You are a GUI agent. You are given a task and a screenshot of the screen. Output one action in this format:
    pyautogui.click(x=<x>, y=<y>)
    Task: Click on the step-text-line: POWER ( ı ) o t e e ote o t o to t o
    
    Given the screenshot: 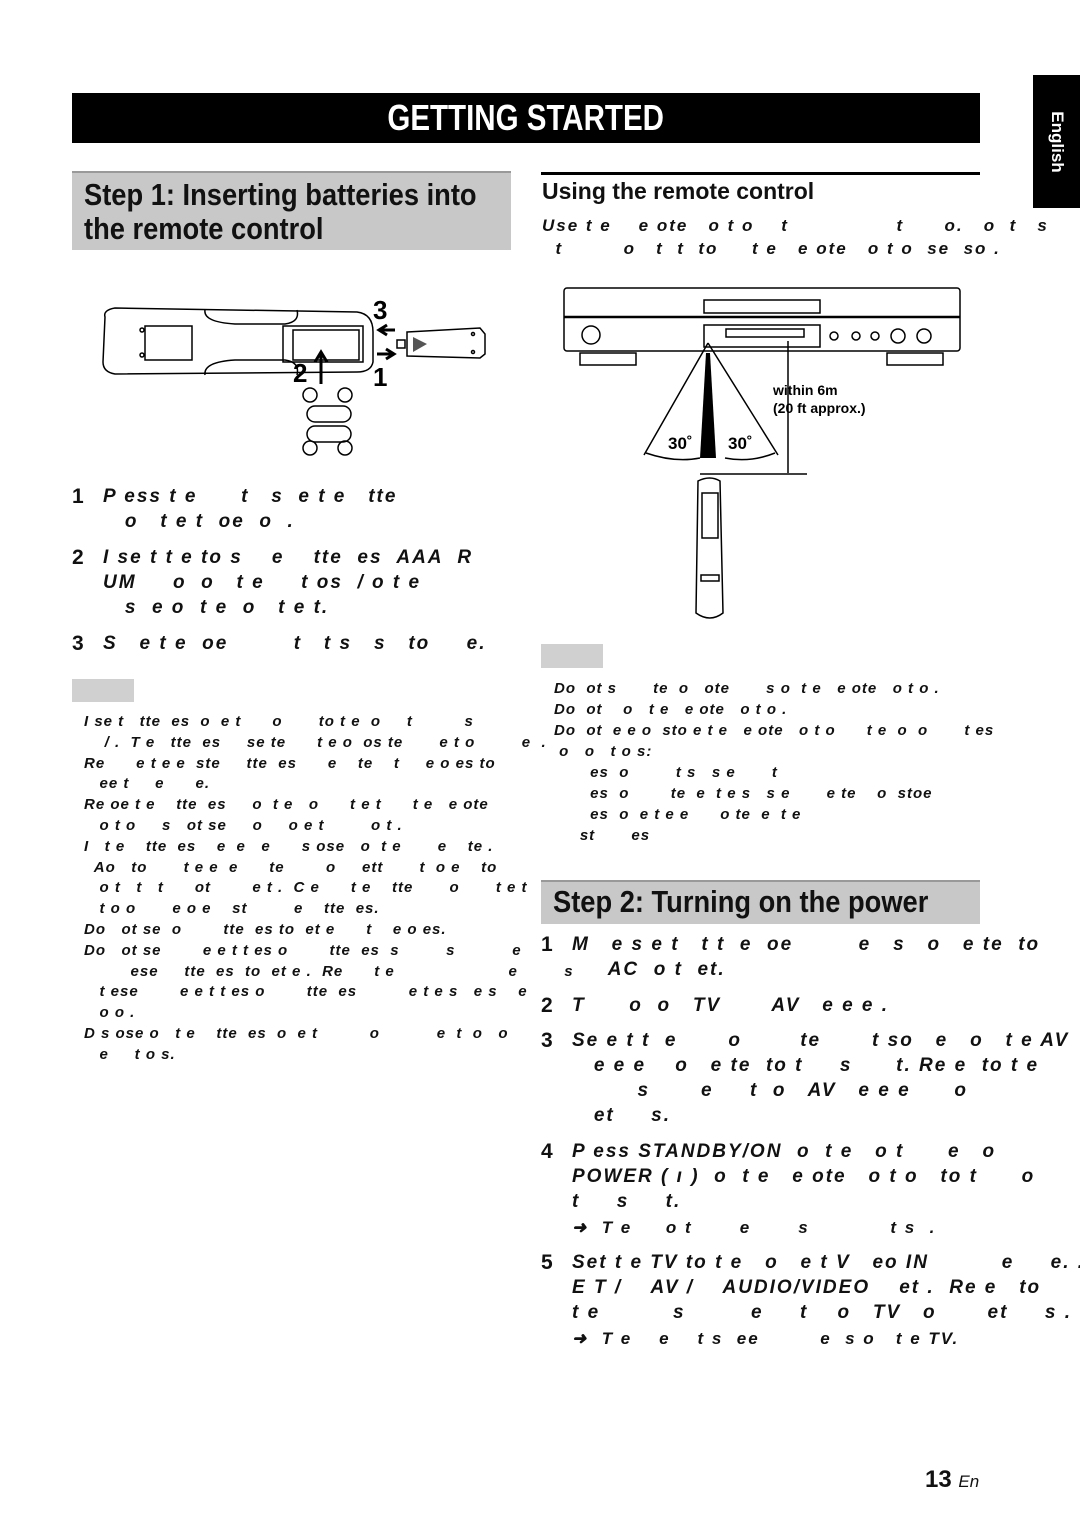 What is the action you would take?
    pyautogui.click(x=804, y=1176)
    